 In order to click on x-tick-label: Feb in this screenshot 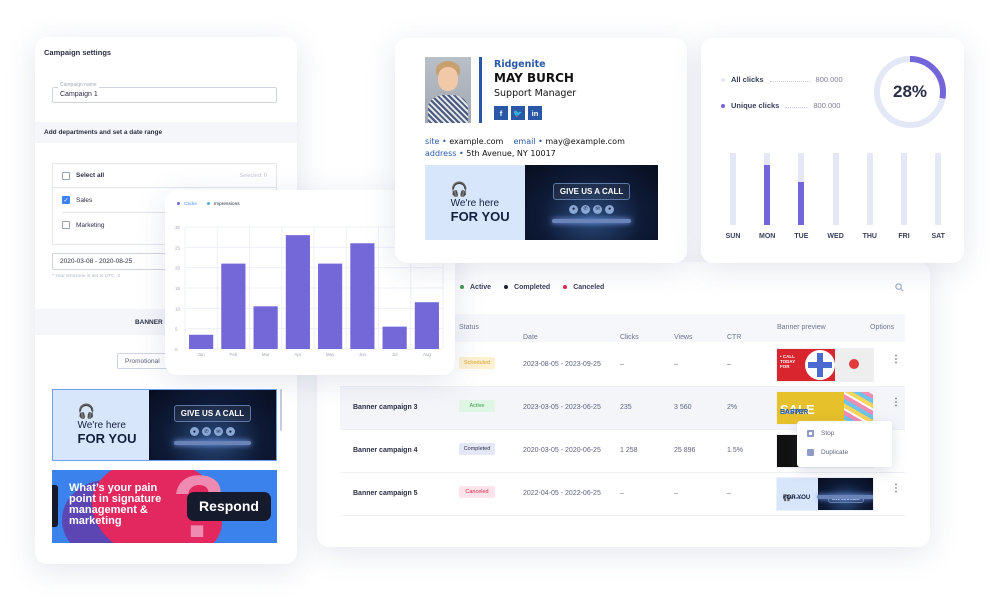, I will do `click(233, 354)`.